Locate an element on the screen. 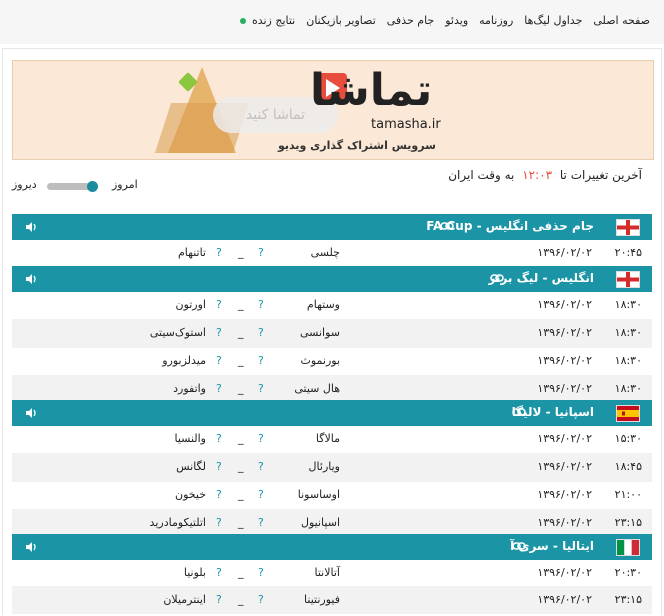 Image resolution: width=664 pixels, height=616 pixels. home-team: فیورنتینا is located at coordinates (322, 599).